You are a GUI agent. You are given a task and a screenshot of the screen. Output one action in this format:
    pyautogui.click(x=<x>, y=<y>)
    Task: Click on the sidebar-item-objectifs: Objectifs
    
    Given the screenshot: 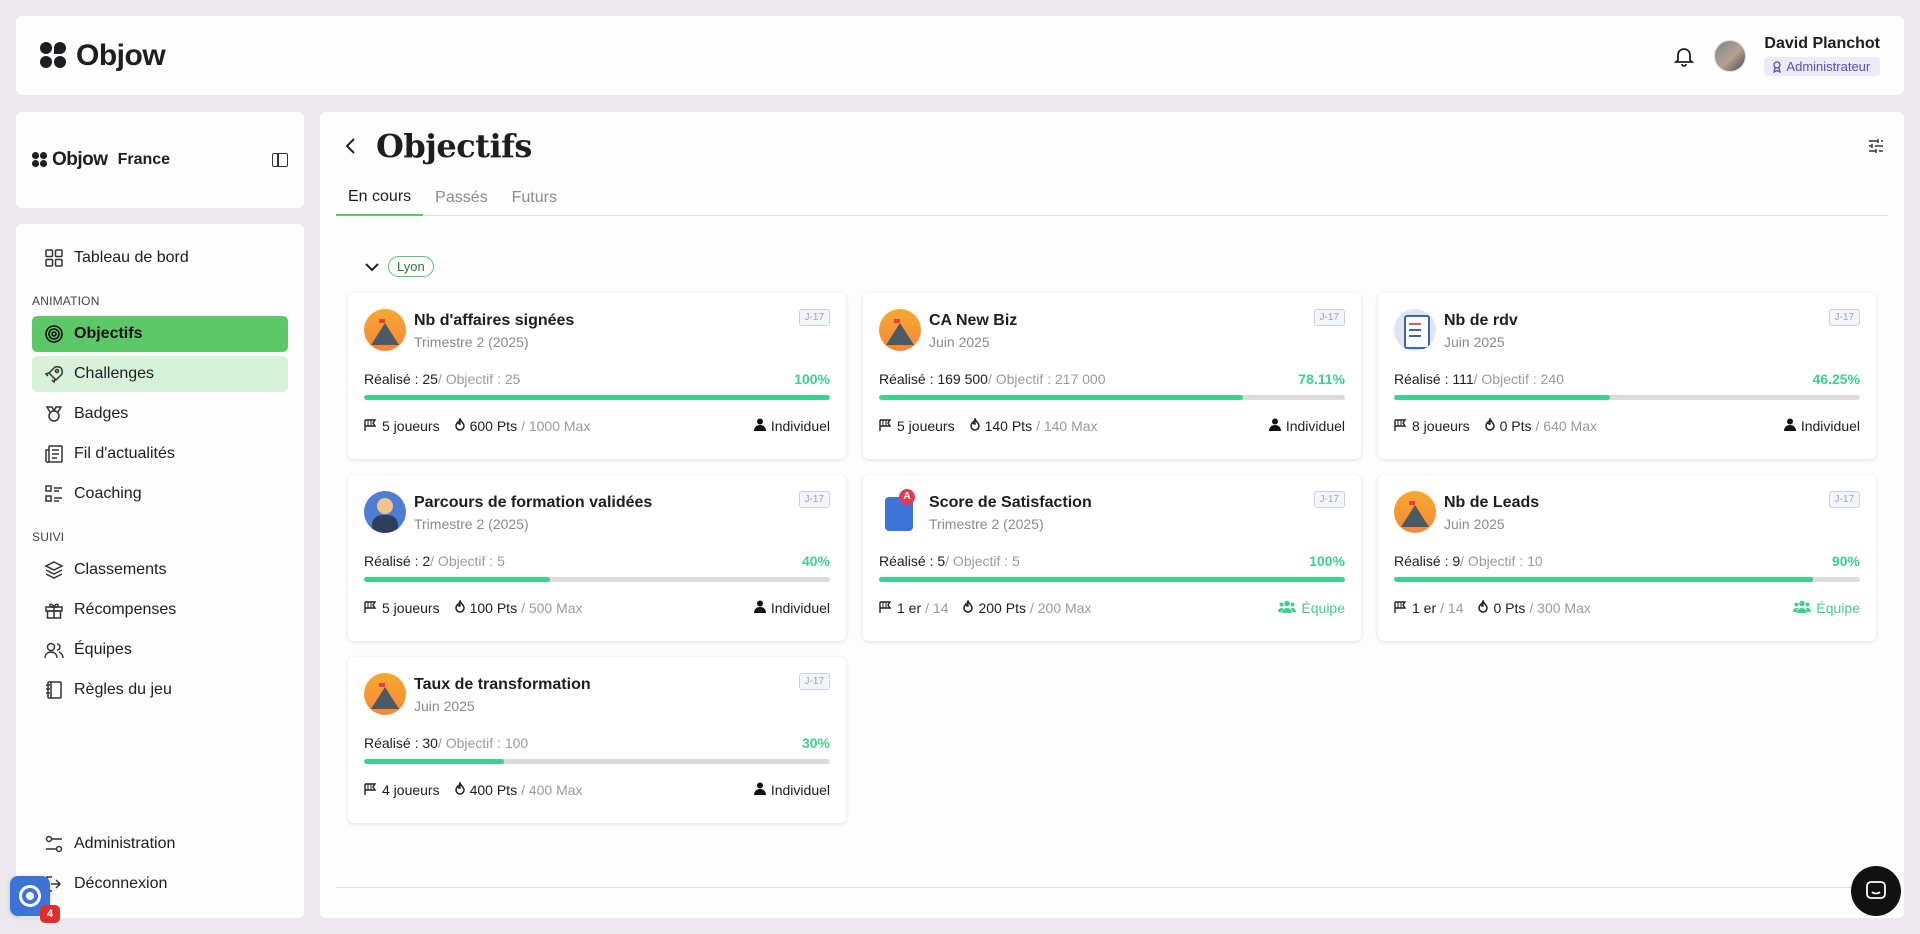 What is the action you would take?
    pyautogui.click(x=160, y=334)
    